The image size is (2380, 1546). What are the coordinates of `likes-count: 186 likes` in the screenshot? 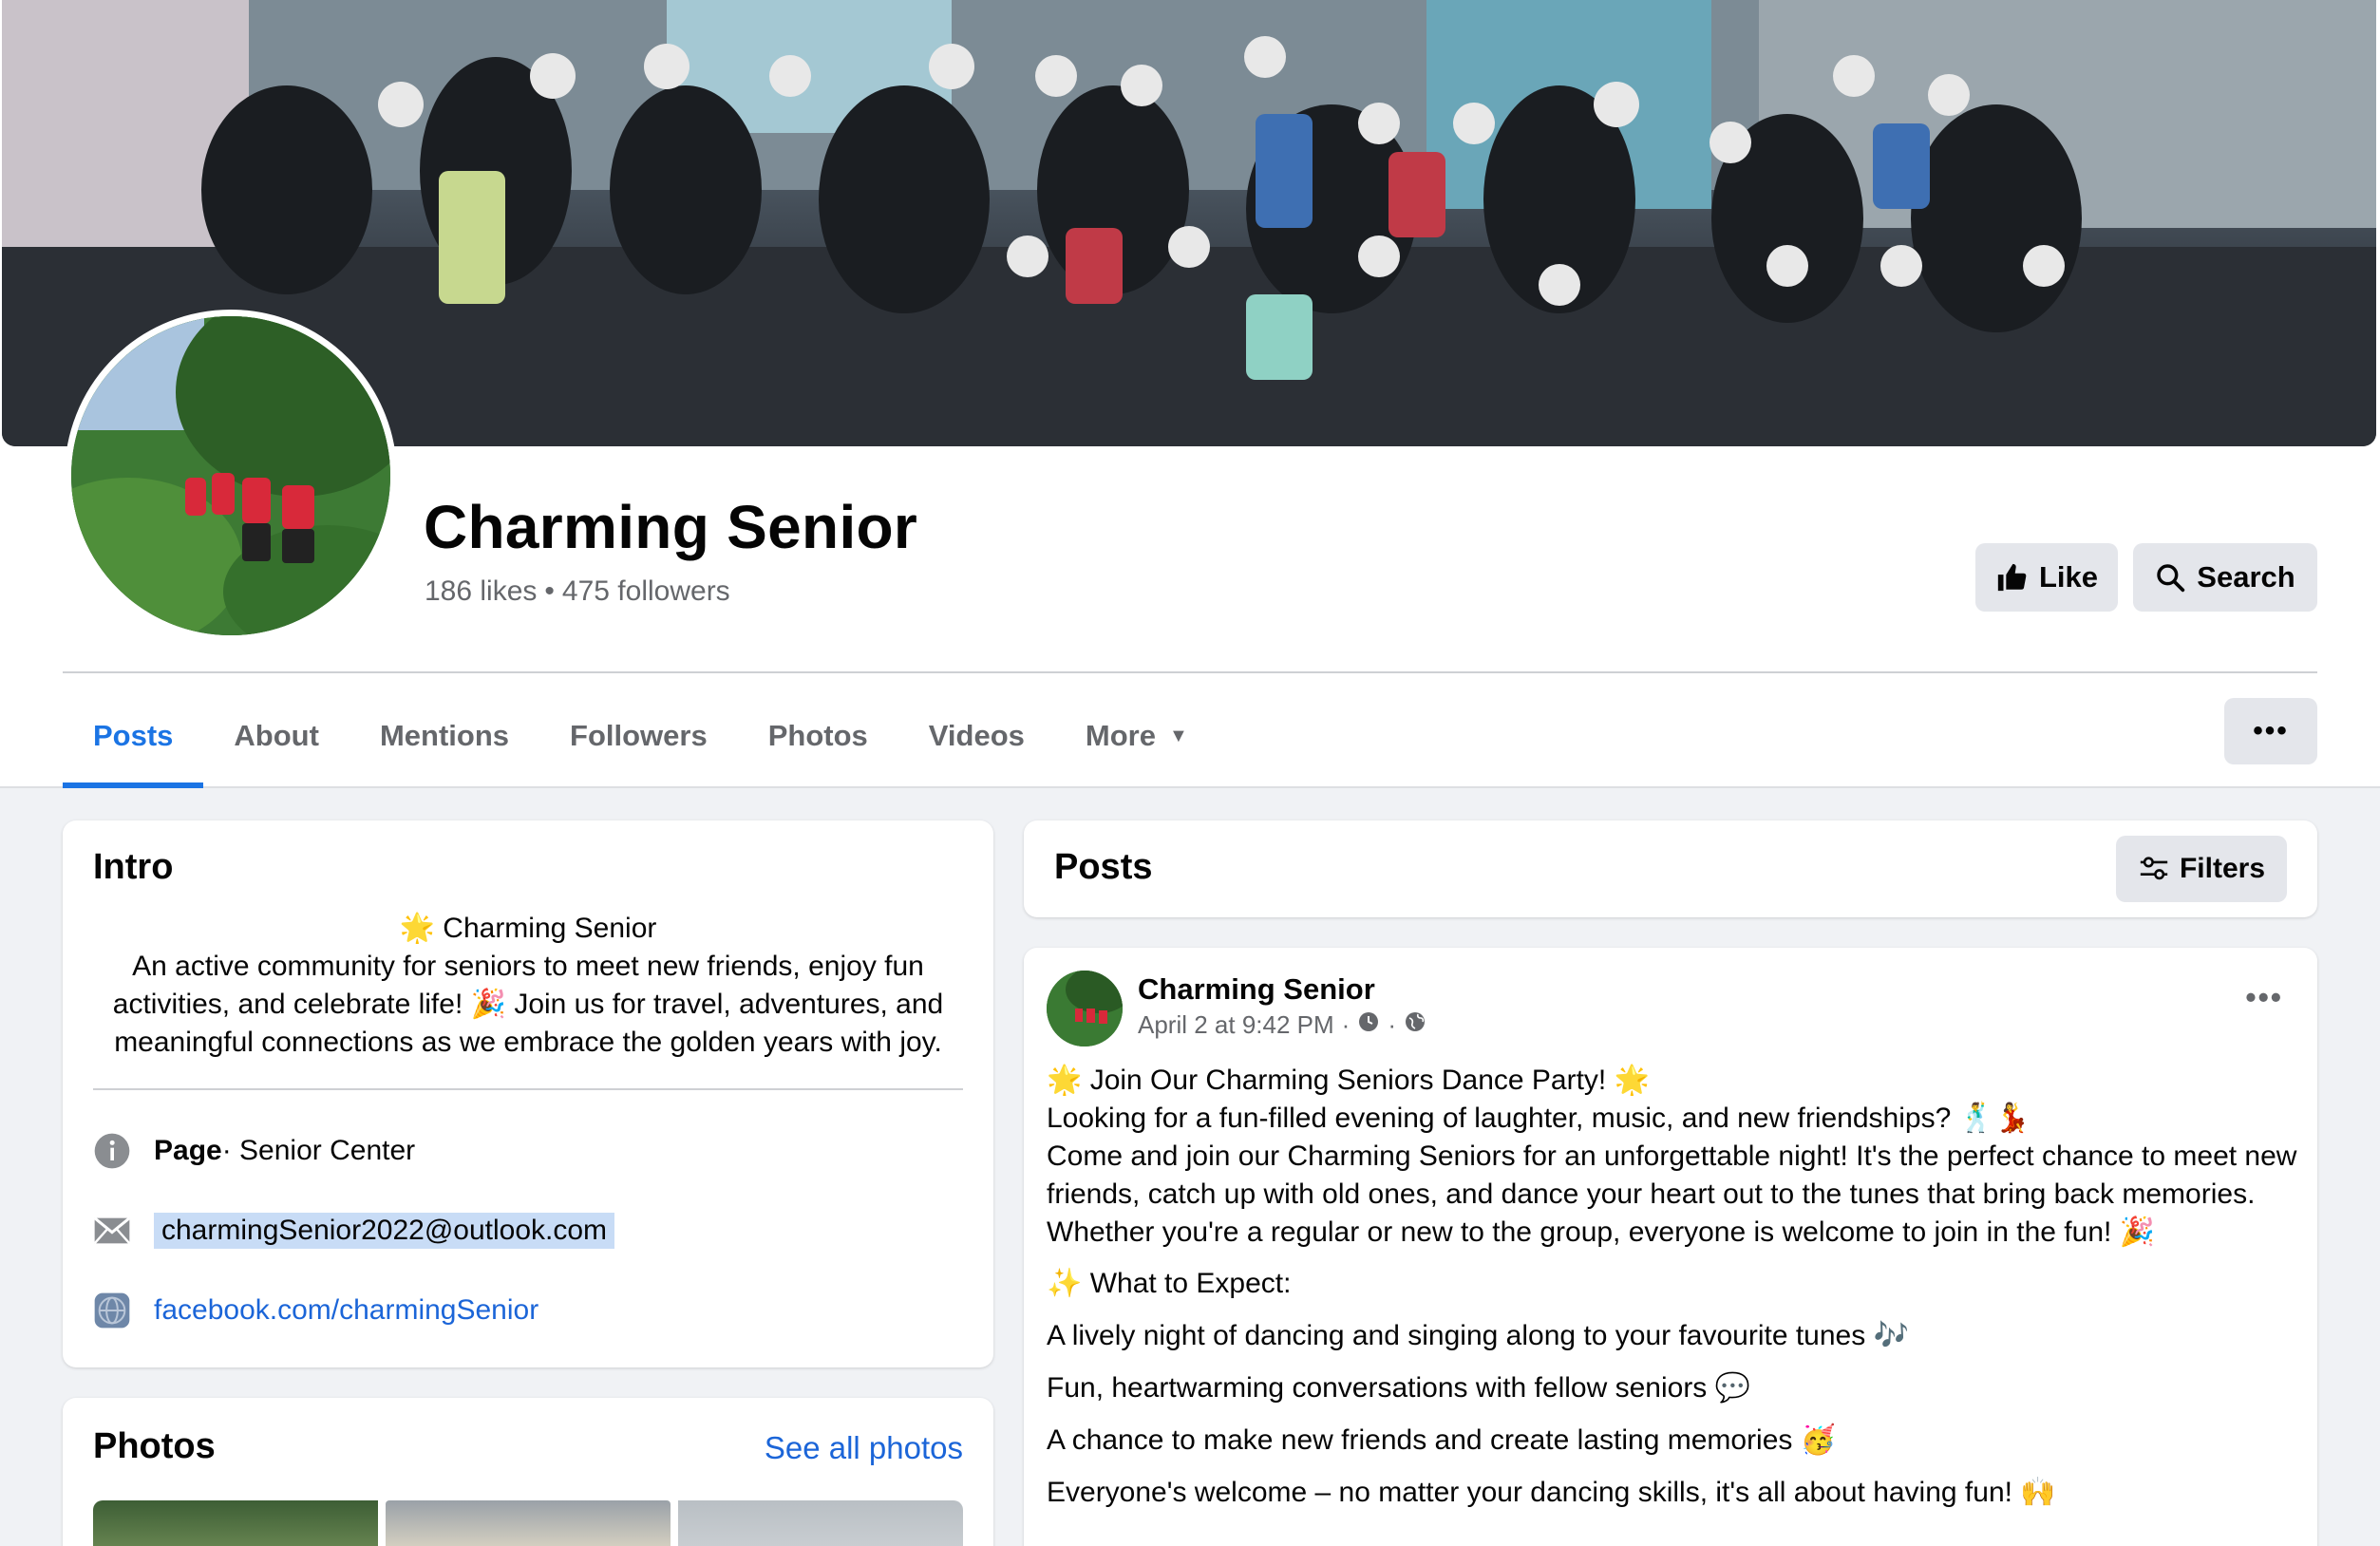 It's located at (481, 591).